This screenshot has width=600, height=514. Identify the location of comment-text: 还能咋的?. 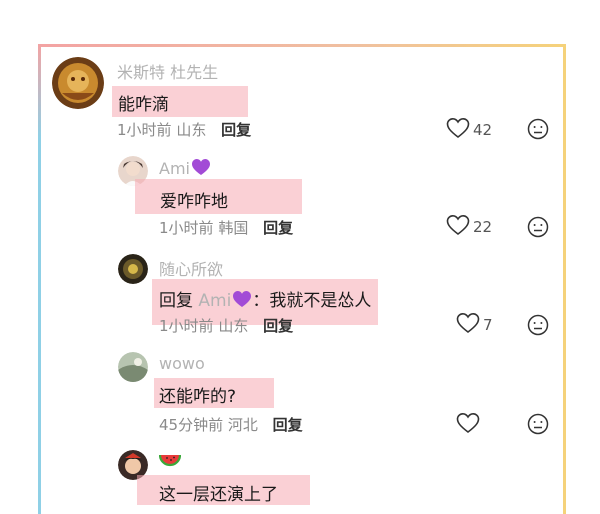
(198, 397).